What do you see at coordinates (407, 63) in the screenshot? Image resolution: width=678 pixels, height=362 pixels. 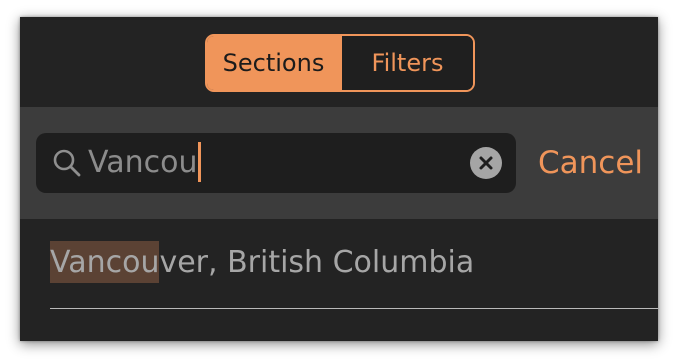 I see `tab-filters: Filters` at bounding box center [407, 63].